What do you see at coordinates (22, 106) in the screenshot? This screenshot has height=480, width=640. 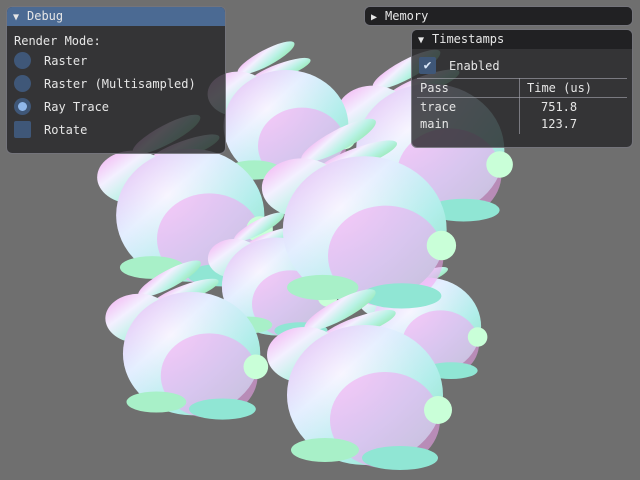 I see `ray-trace-radio` at bounding box center [22, 106].